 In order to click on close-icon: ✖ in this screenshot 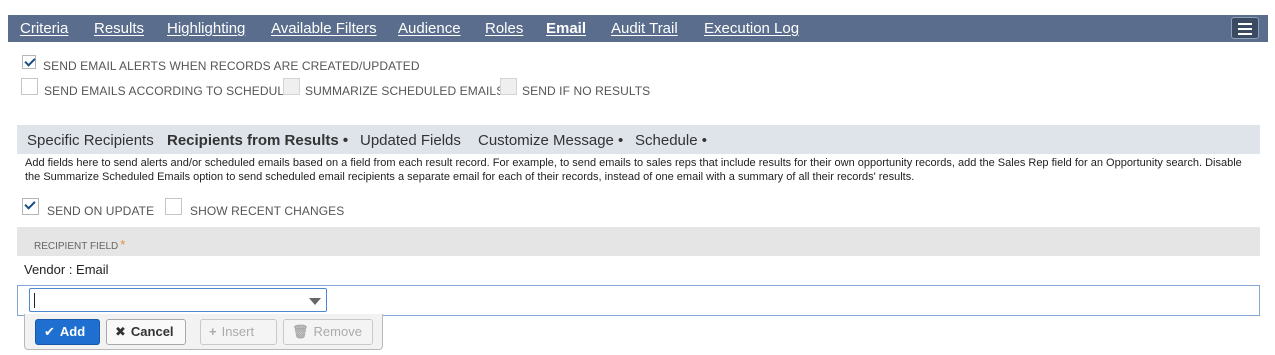, I will do `click(120, 331)`.